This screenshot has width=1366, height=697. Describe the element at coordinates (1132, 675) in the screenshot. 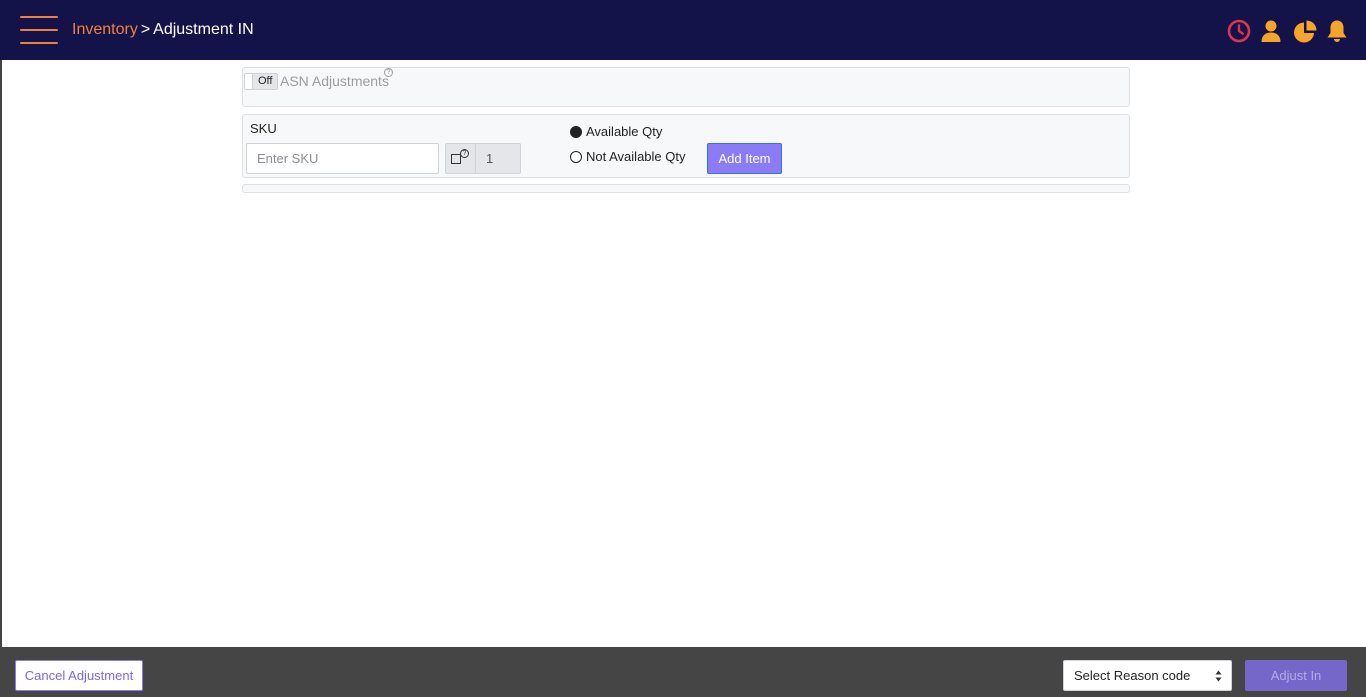

I see `reason-code-selected-value: Select Reason code` at that location.